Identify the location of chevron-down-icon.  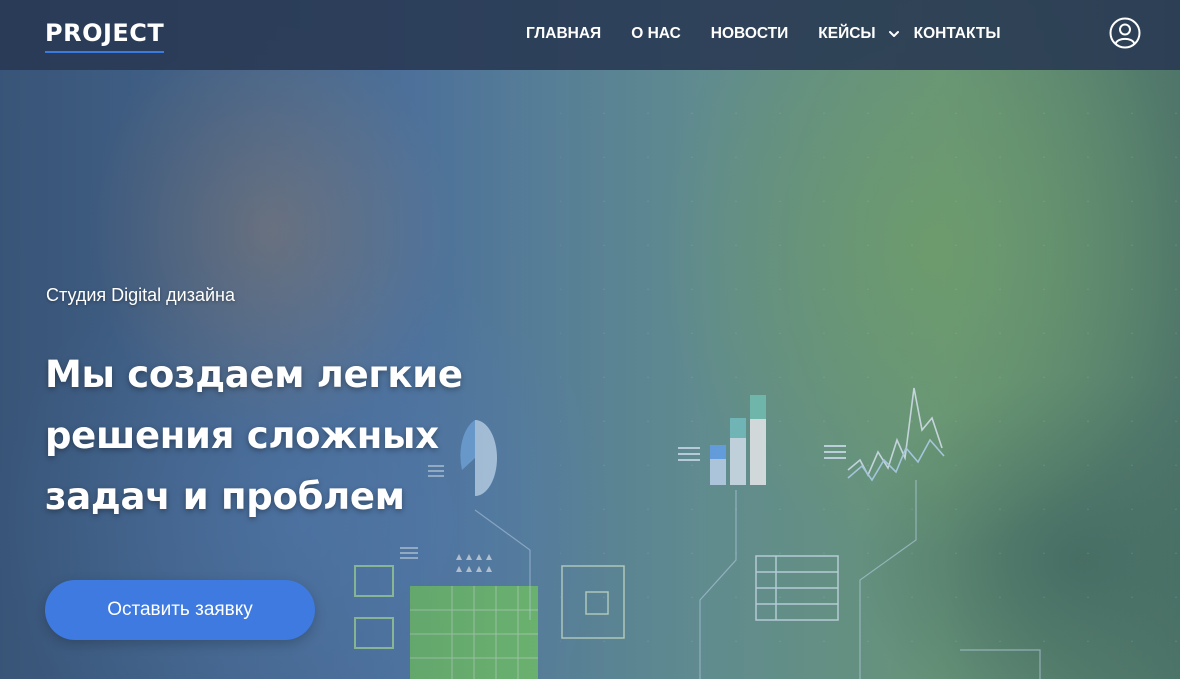
(894, 34).